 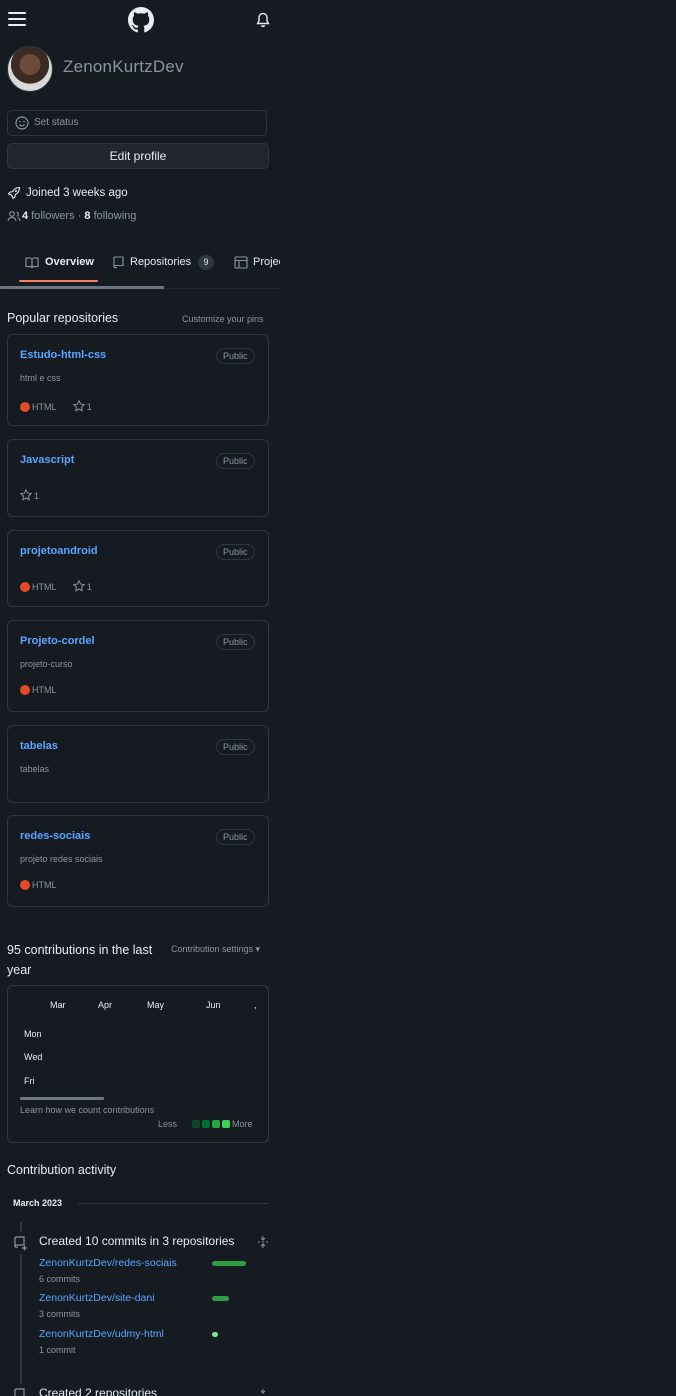 I want to click on commit-repo-link: ZenonKurtzDev/redes-sociais, so click(x=108, y=1263).